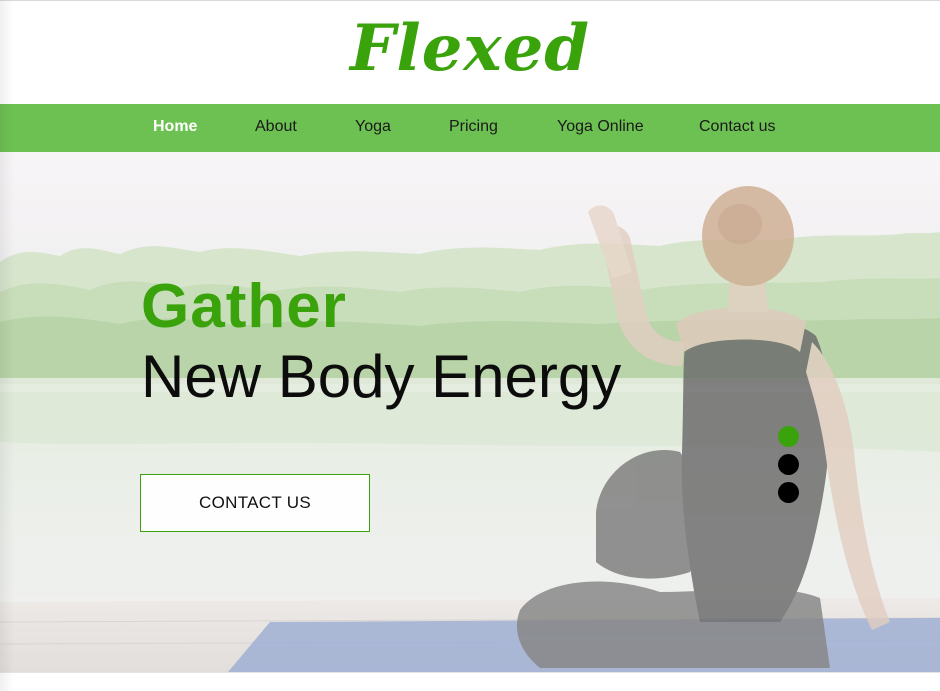 The height and width of the screenshot is (691, 940). I want to click on page-footer-edge, so click(470, 681).